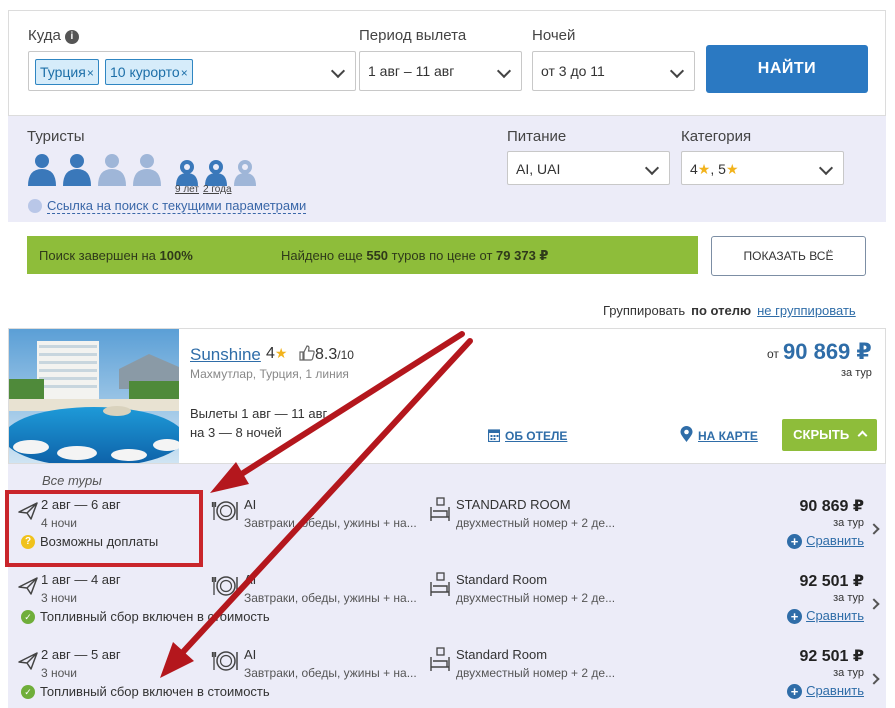  What do you see at coordinates (513, 504) in the screenshot?
I see `tour-room: STANDARD ROOM` at bounding box center [513, 504].